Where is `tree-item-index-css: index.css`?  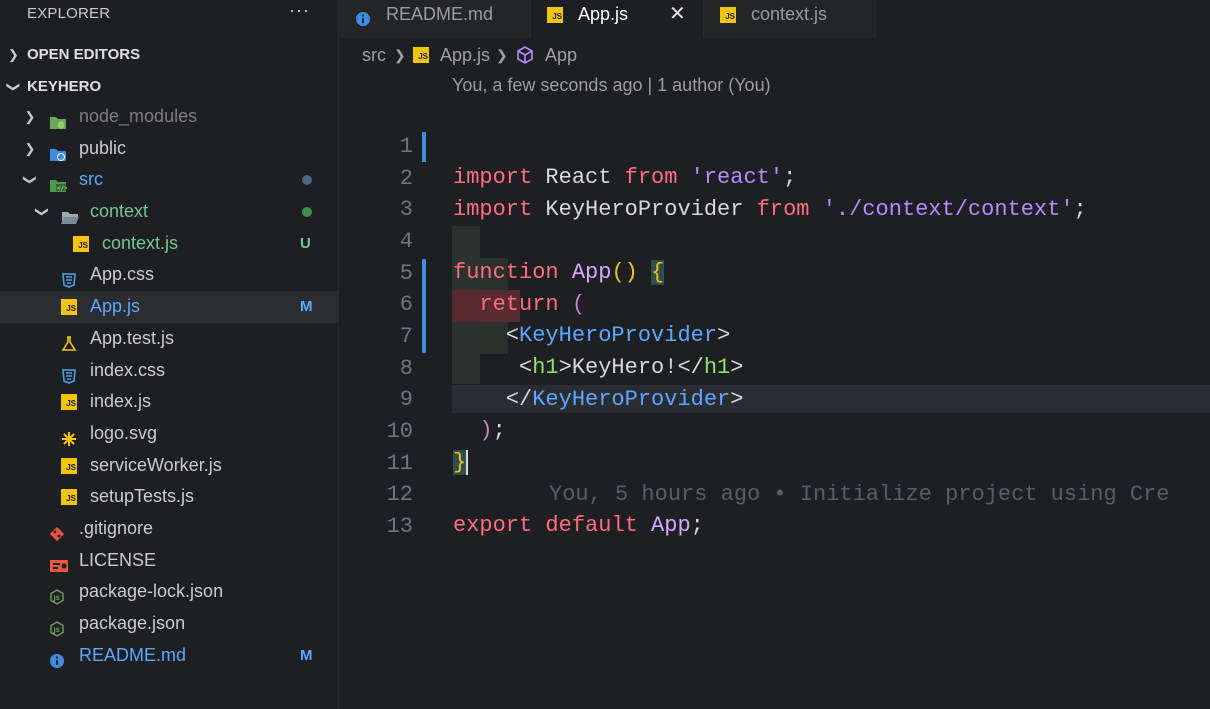
tree-item-index-css: index.css is located at coordinates (169, 371).